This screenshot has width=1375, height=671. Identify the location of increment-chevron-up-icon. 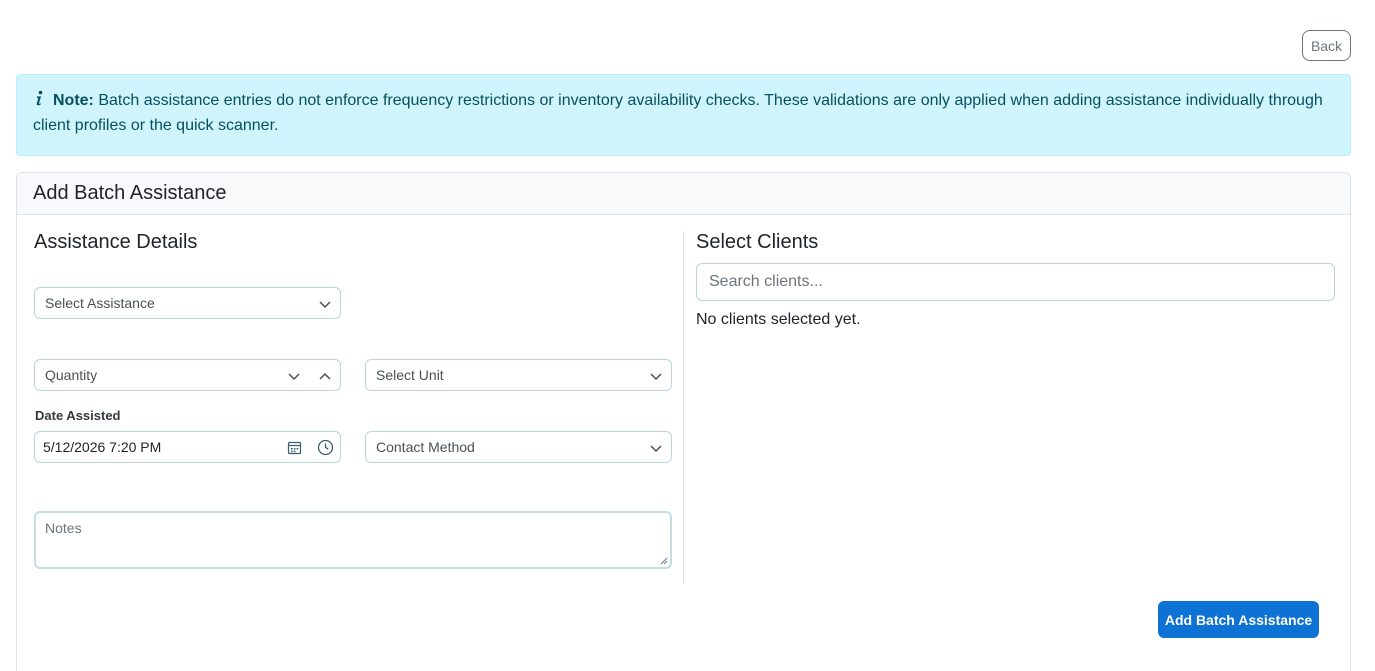
(325, 376).